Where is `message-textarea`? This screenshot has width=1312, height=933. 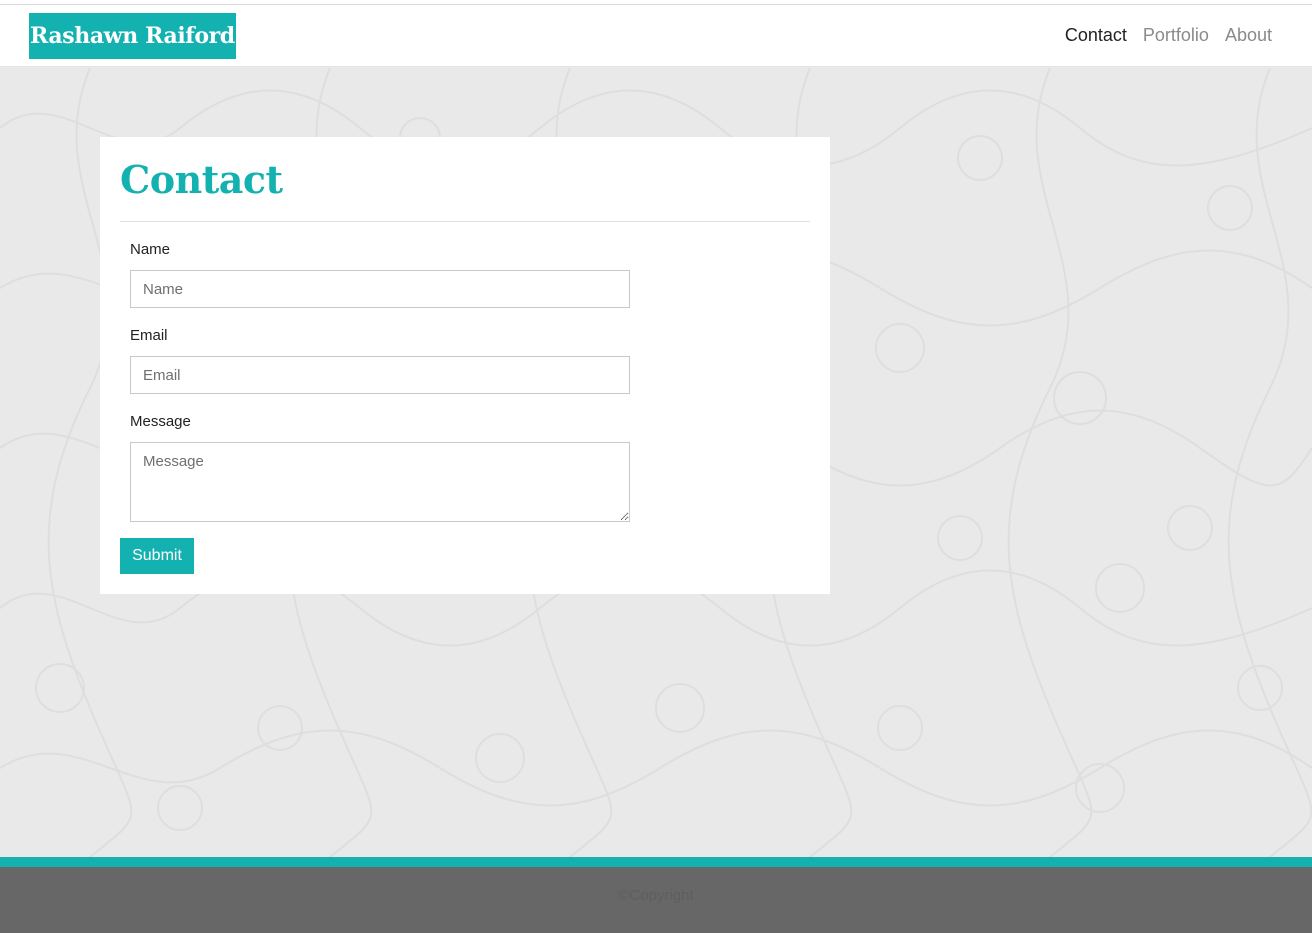 message-textarea is located at coordinates (380, 482).